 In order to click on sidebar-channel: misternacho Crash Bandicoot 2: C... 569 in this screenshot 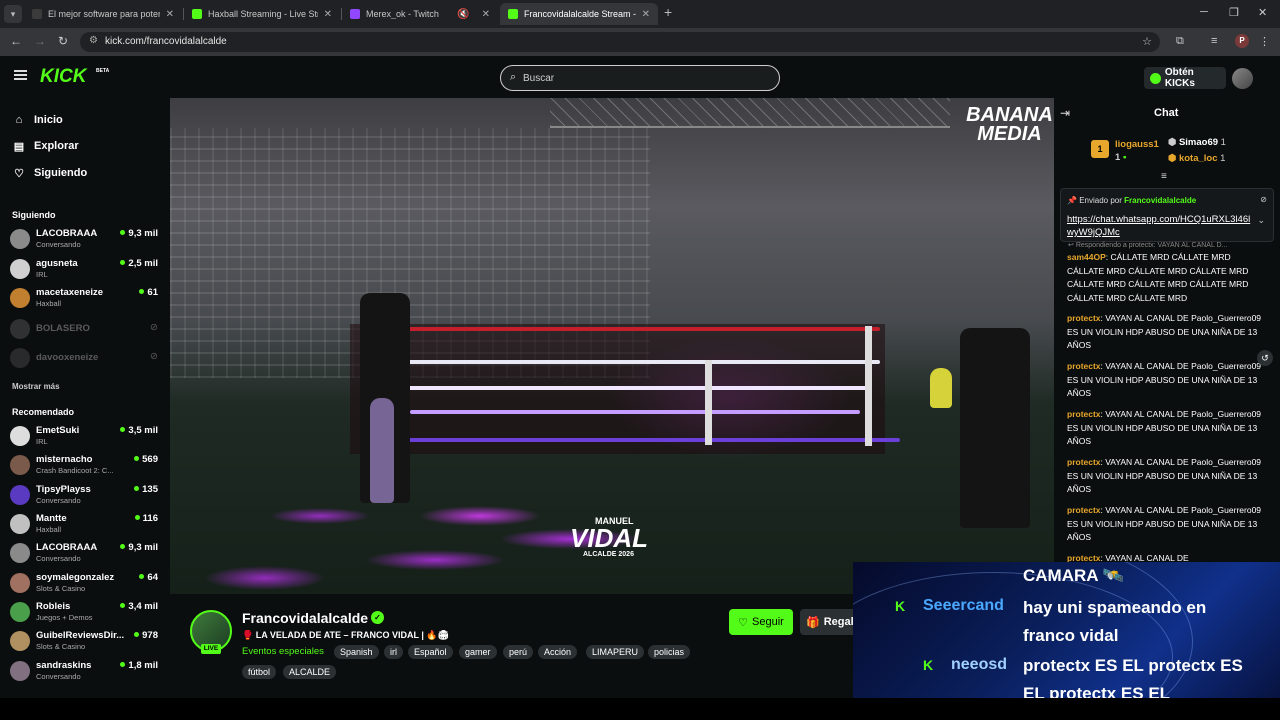, I will do `click(85, 465)`.